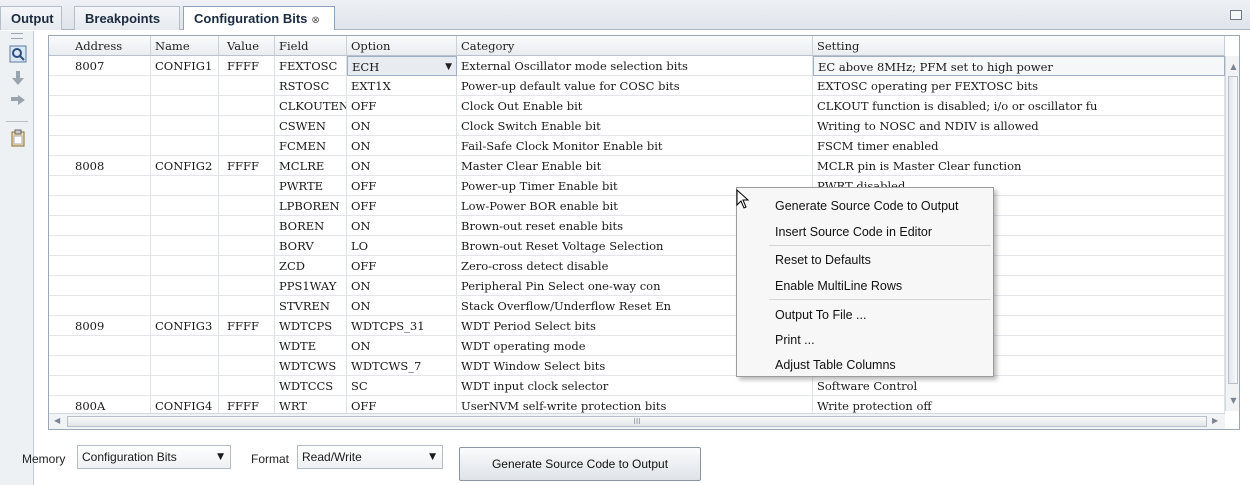 This screenshot has width=1250, height=485. Describe the element at coordinates (44, 459) in the screenshot. I see `memory-label: Memory` at that location.